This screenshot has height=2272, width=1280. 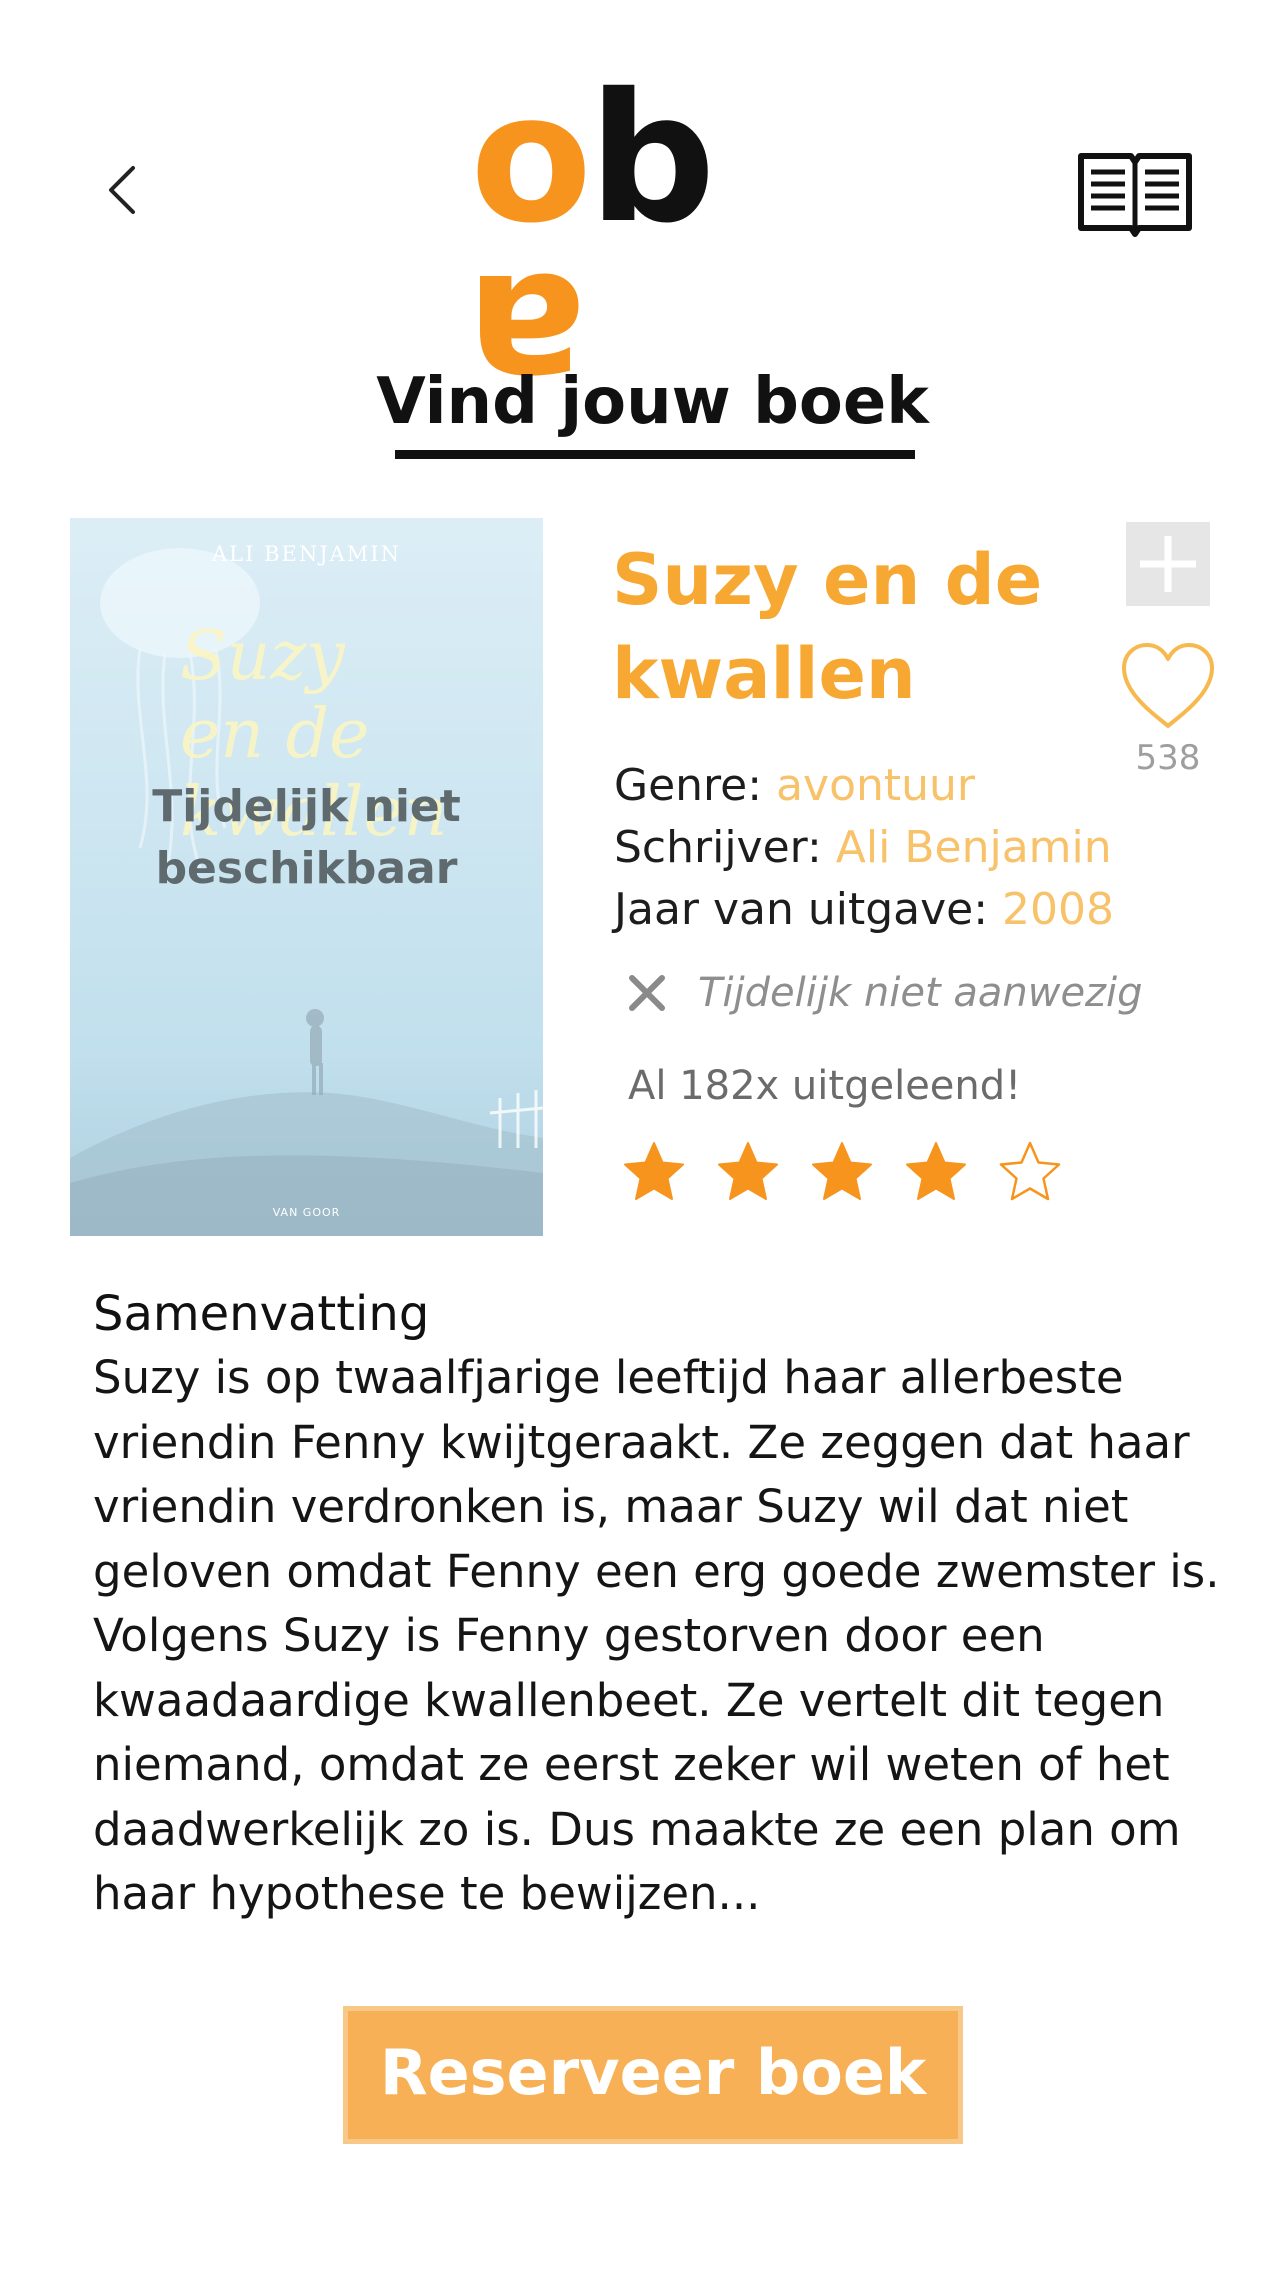 What do you see at coordinates (920, 993) in the screenshot?
I see `availability-status: Tijdelijk niet aanwezig` at bounding box center [920, 993].